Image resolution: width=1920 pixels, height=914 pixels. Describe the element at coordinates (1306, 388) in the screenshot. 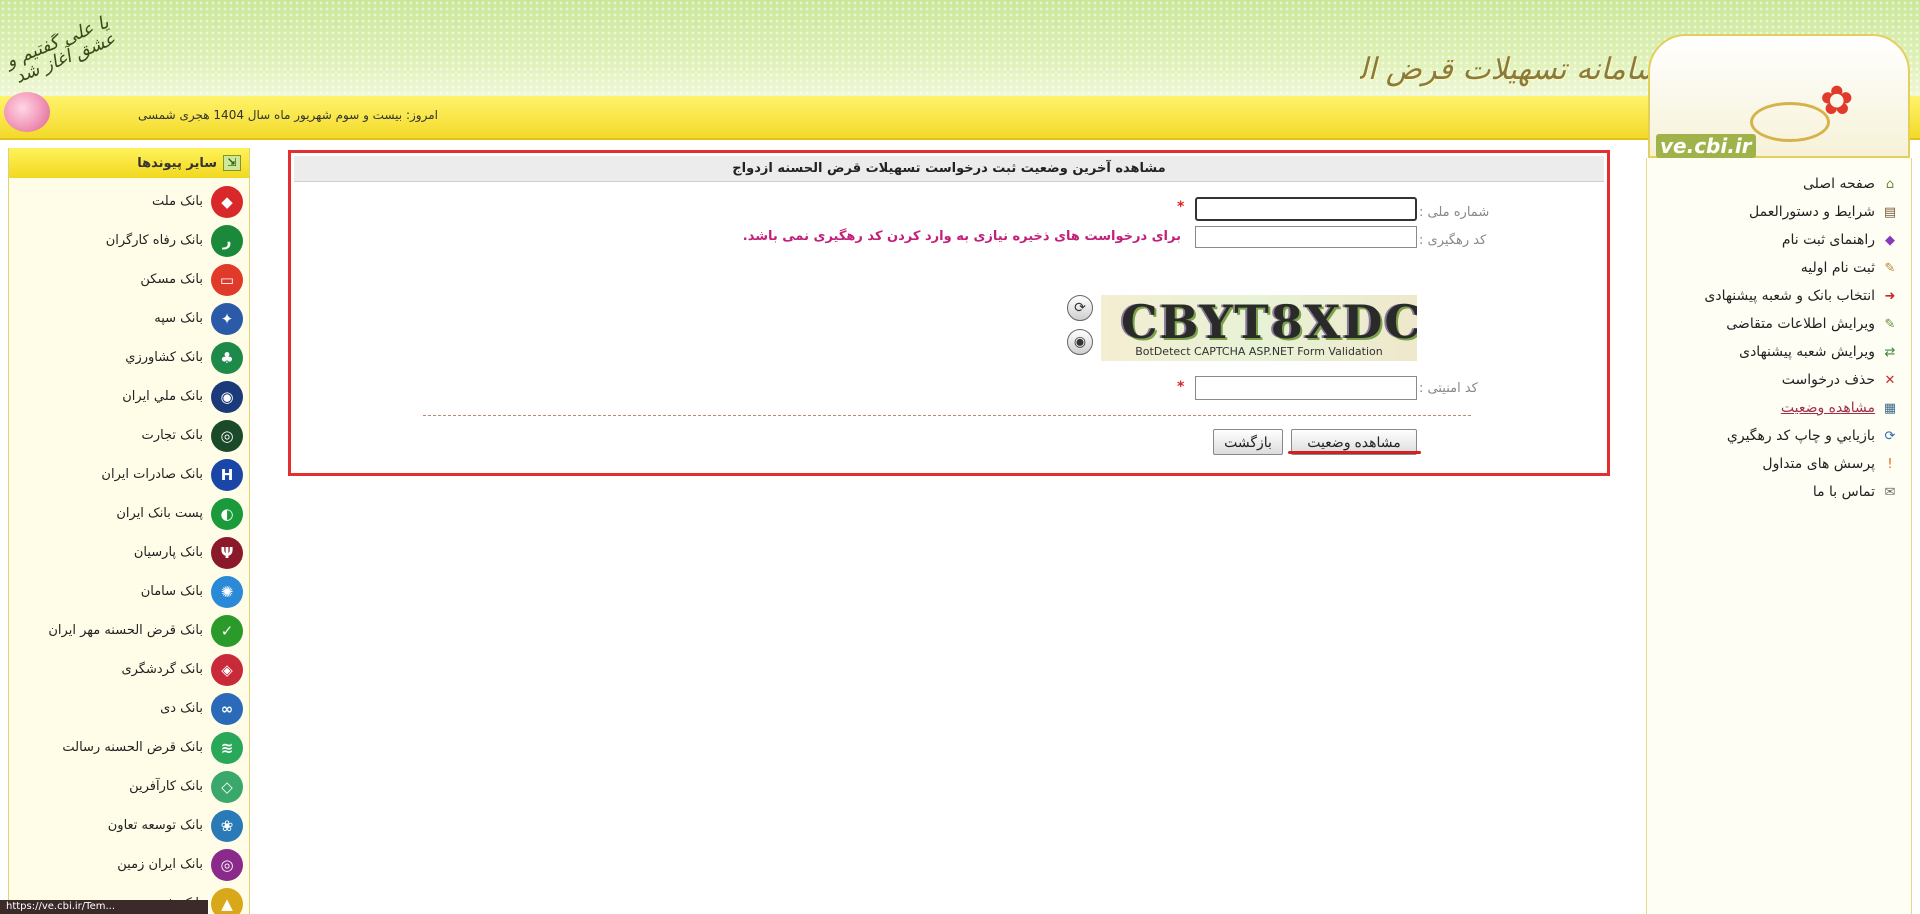

I see `security-code-input` at that location.